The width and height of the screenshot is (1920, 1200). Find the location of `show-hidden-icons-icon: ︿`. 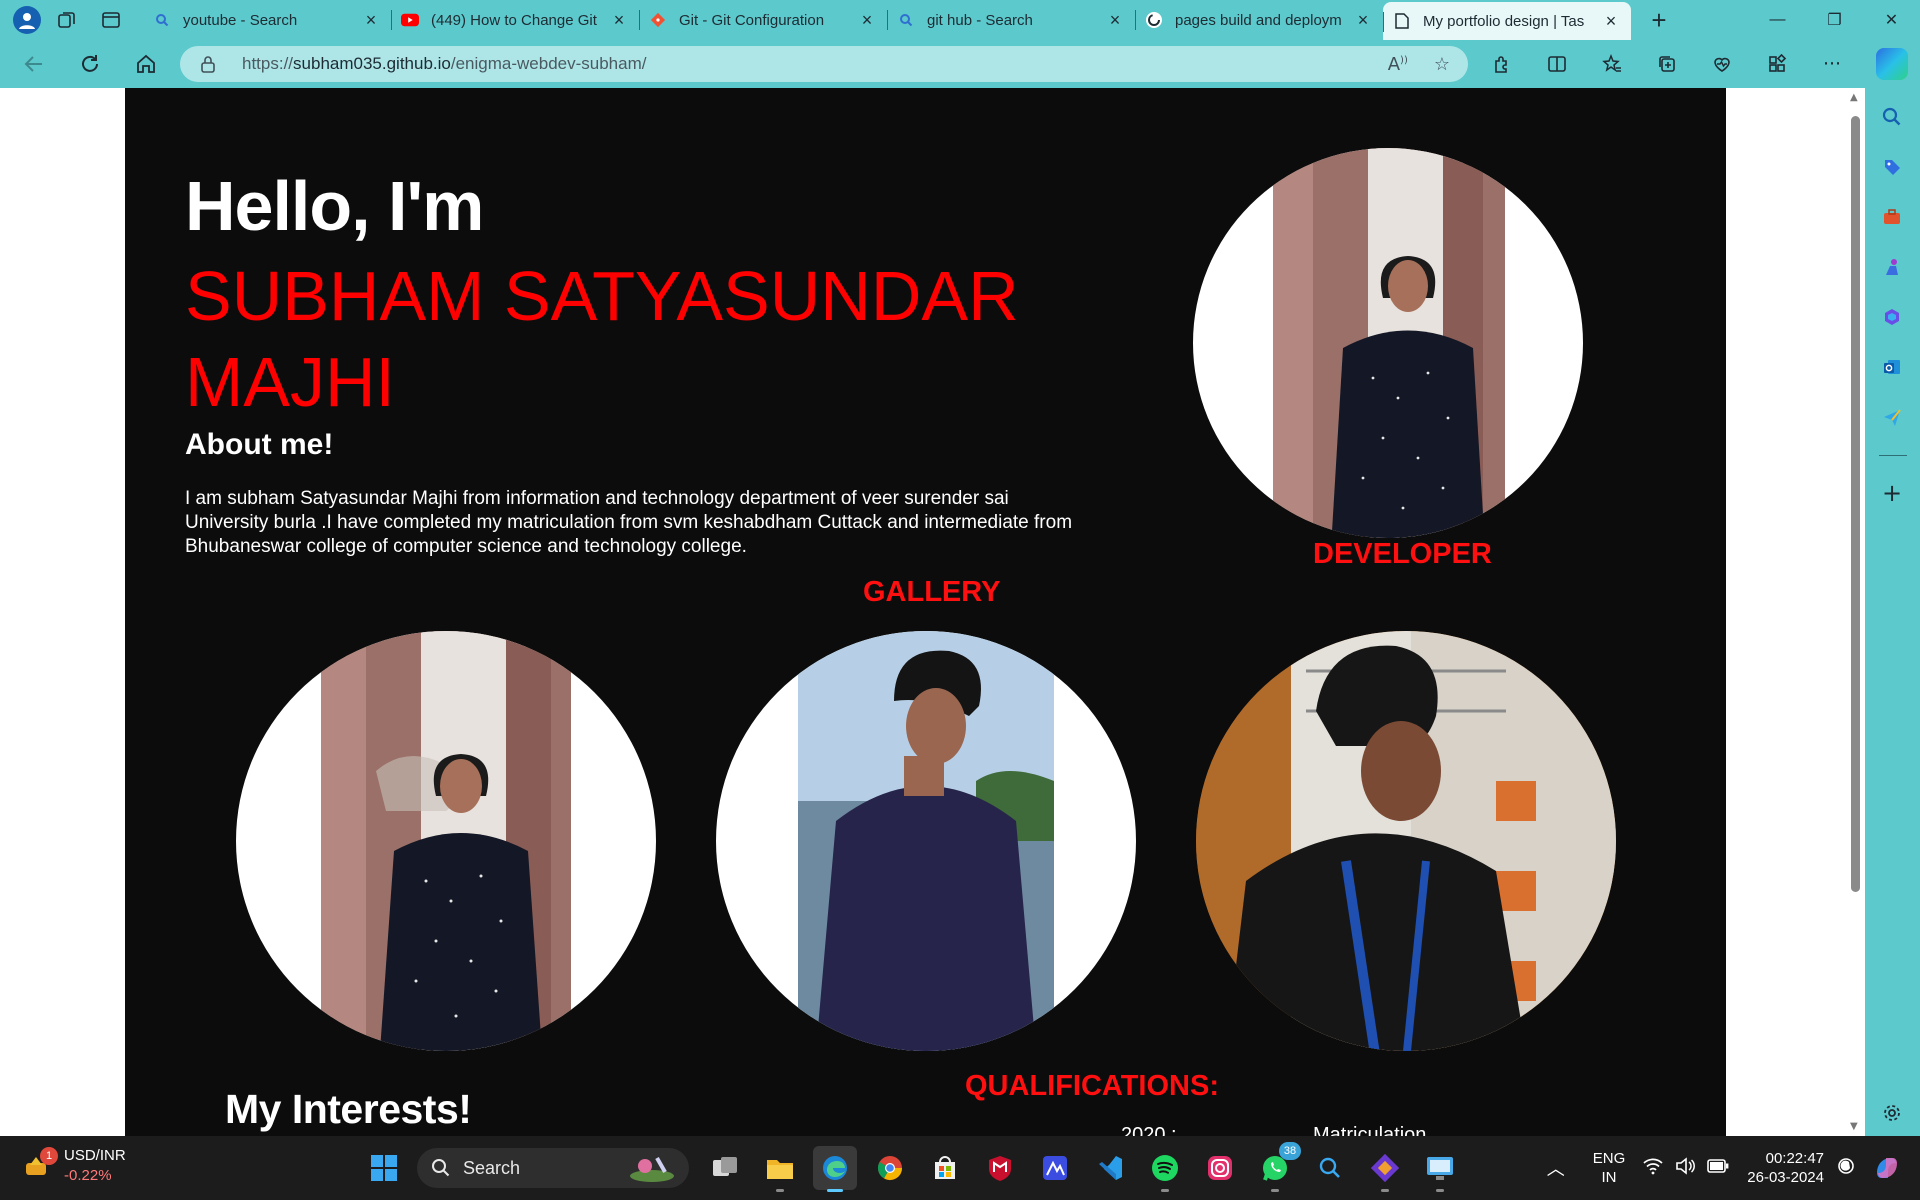

show-hidden-icons-icon: ︿ is located at coordinates (1556, 1168).